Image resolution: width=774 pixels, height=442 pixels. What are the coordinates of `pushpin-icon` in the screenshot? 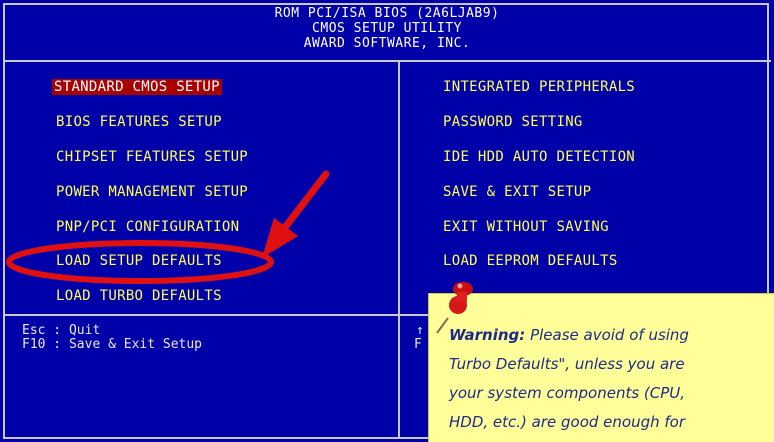 It's located at (454, 308).